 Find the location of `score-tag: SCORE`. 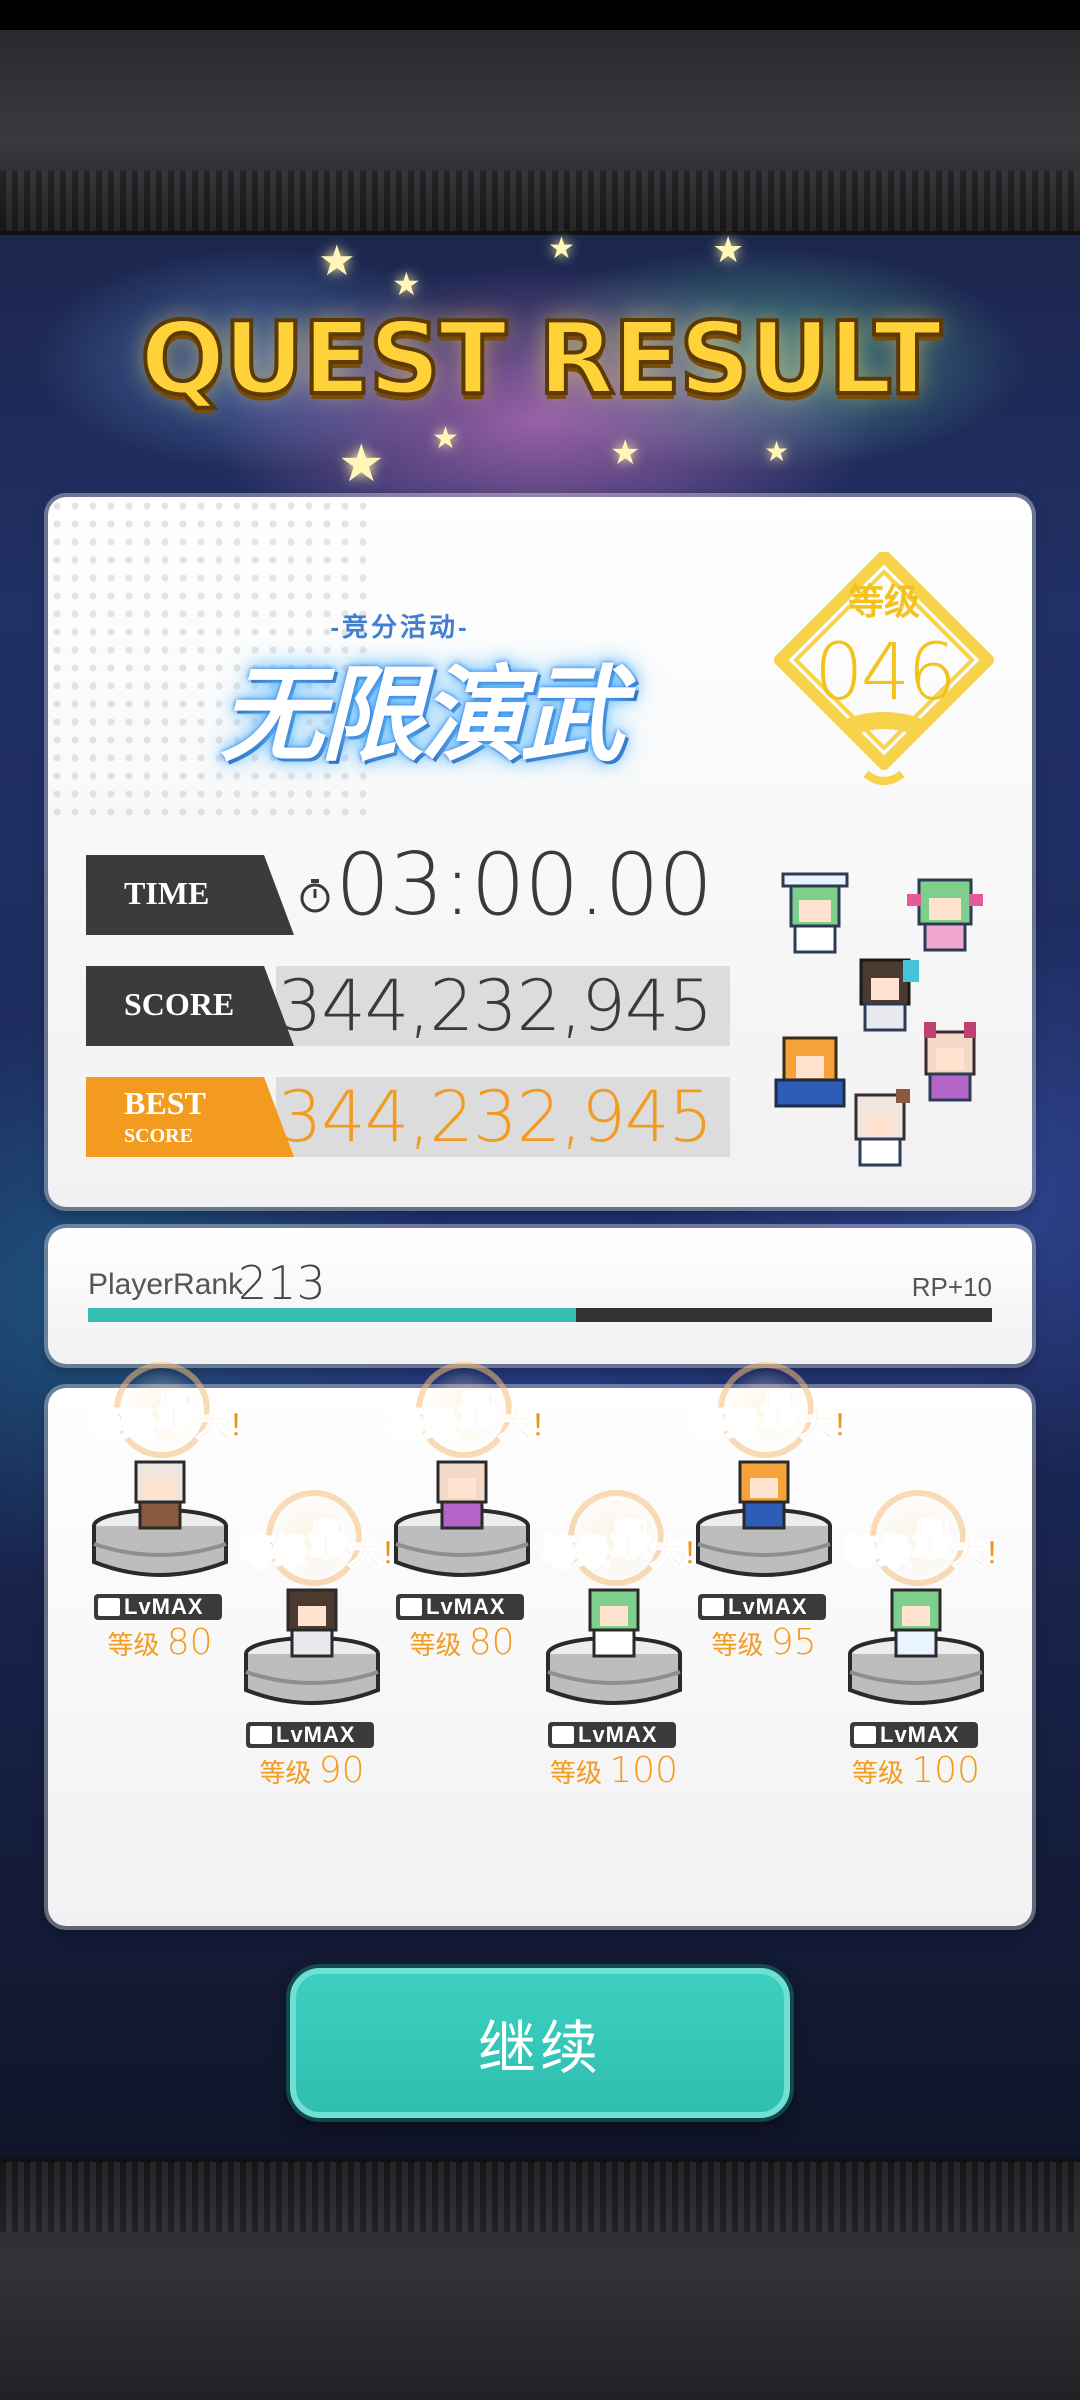

score-tag: SCORE is located at coordinates (190, 1006).